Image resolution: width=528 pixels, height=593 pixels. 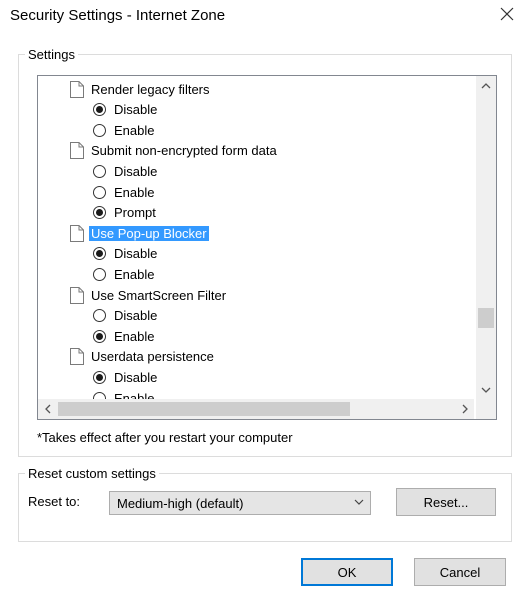 I want to click on settings-group-label: Settings, so click(x=51, y=54).